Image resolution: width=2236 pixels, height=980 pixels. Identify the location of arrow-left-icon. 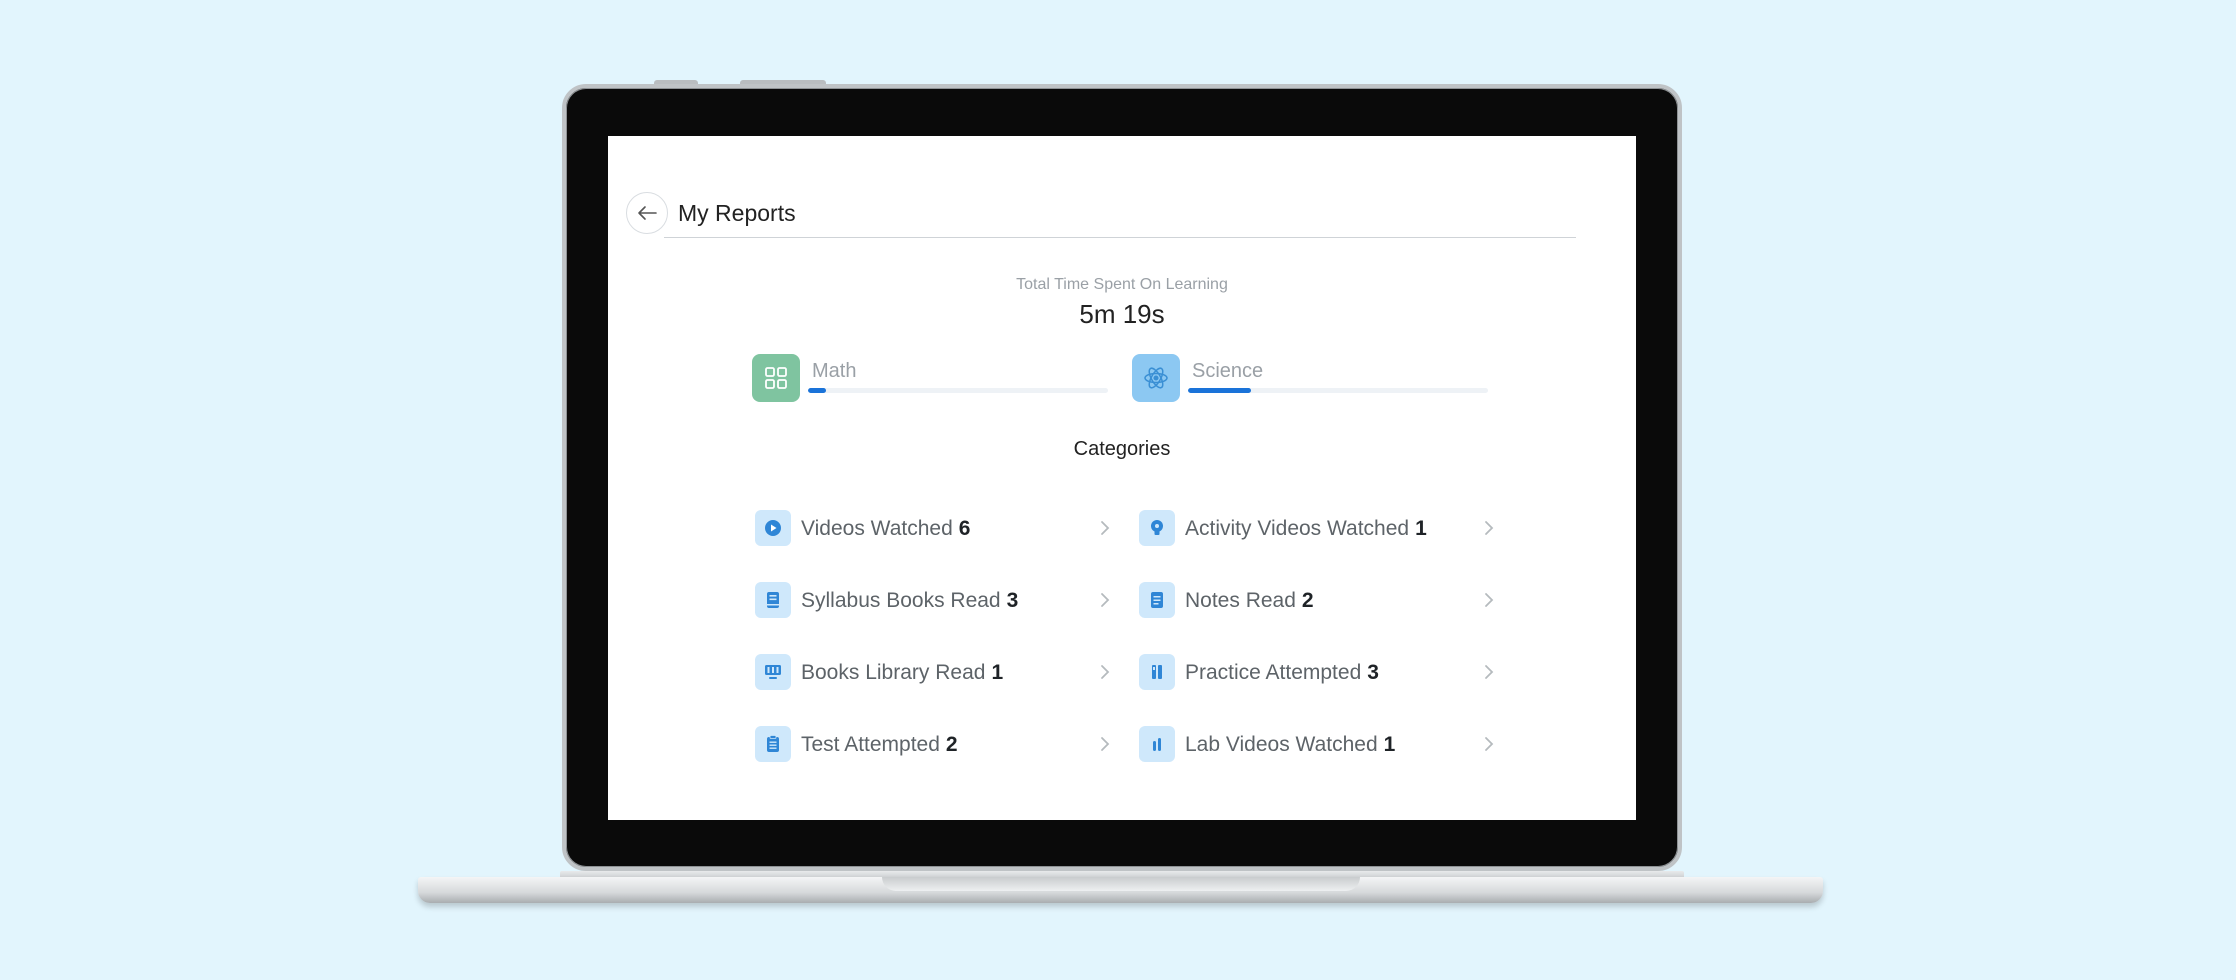
(647, 213).